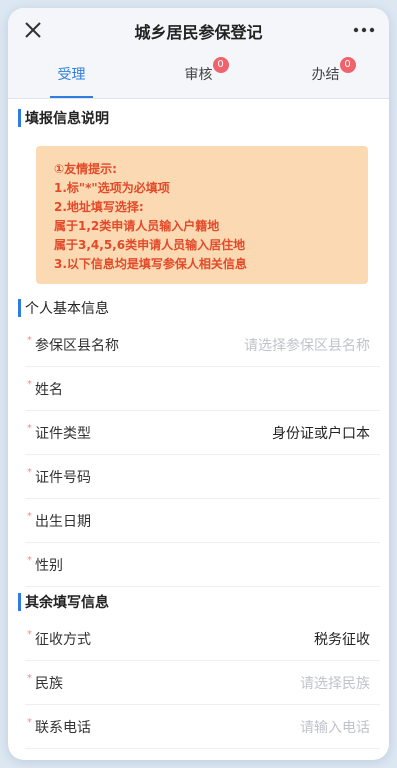 Image resolution: width=397 pixels, height=768 pixels. What do you see at coordinates (202, 638) in the screenshot?
I see `field-collection-method: * 征收方式 税务征收` at bounding box center [202, 638].